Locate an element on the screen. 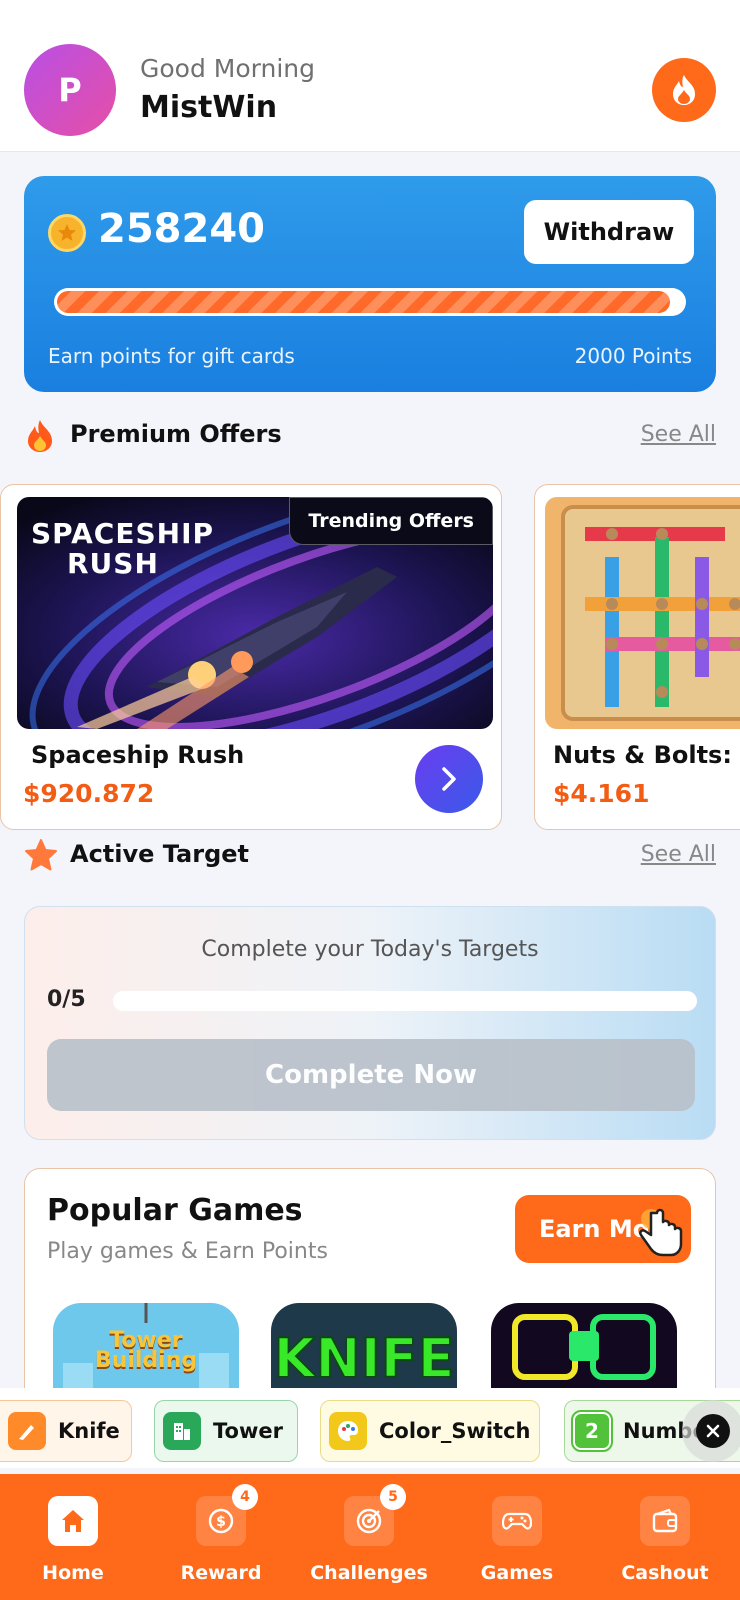 This screenshot has width=740, height=1600. reward-badge: 4 is located at coordinates (245, 1497).